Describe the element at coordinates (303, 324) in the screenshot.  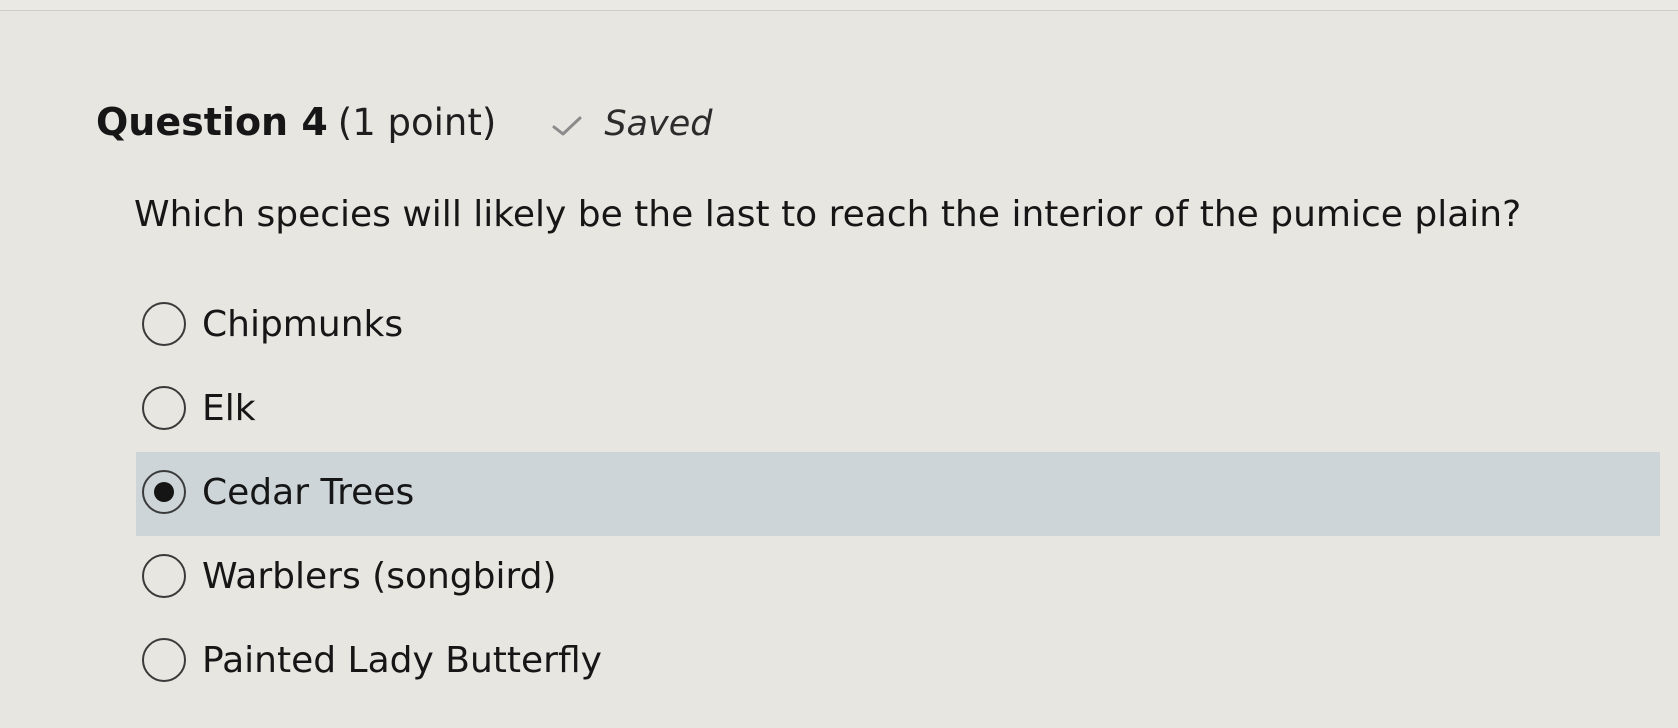
I see `option-label: Chipmunks` at that location.